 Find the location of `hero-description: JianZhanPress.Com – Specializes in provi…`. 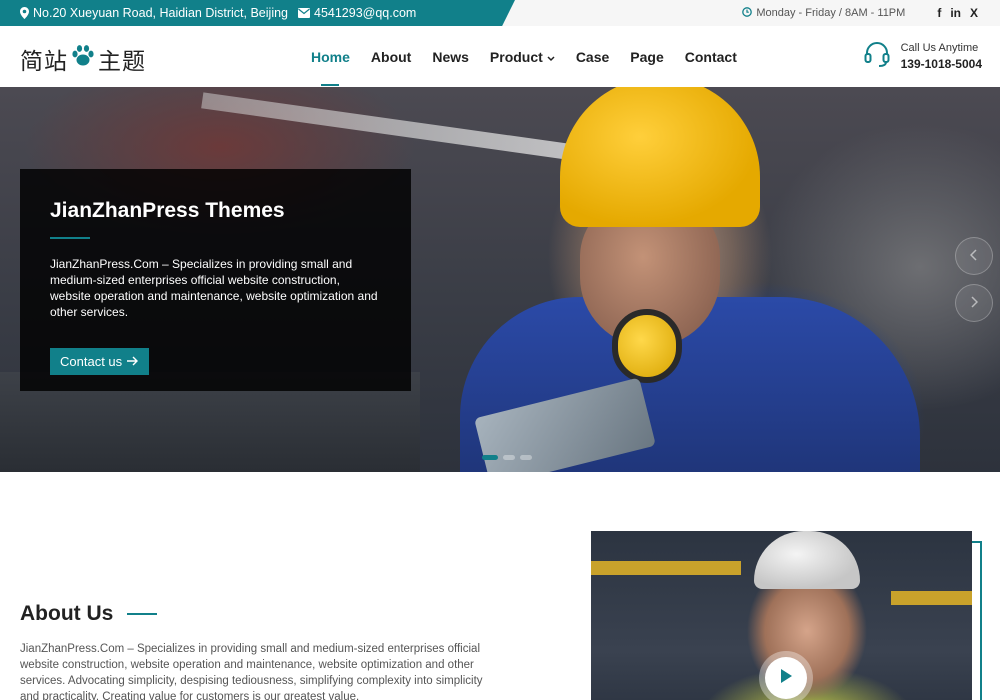

hero-description: JianZhanPress.Com – Specializes in provi… is located at coordinates (214, 288).